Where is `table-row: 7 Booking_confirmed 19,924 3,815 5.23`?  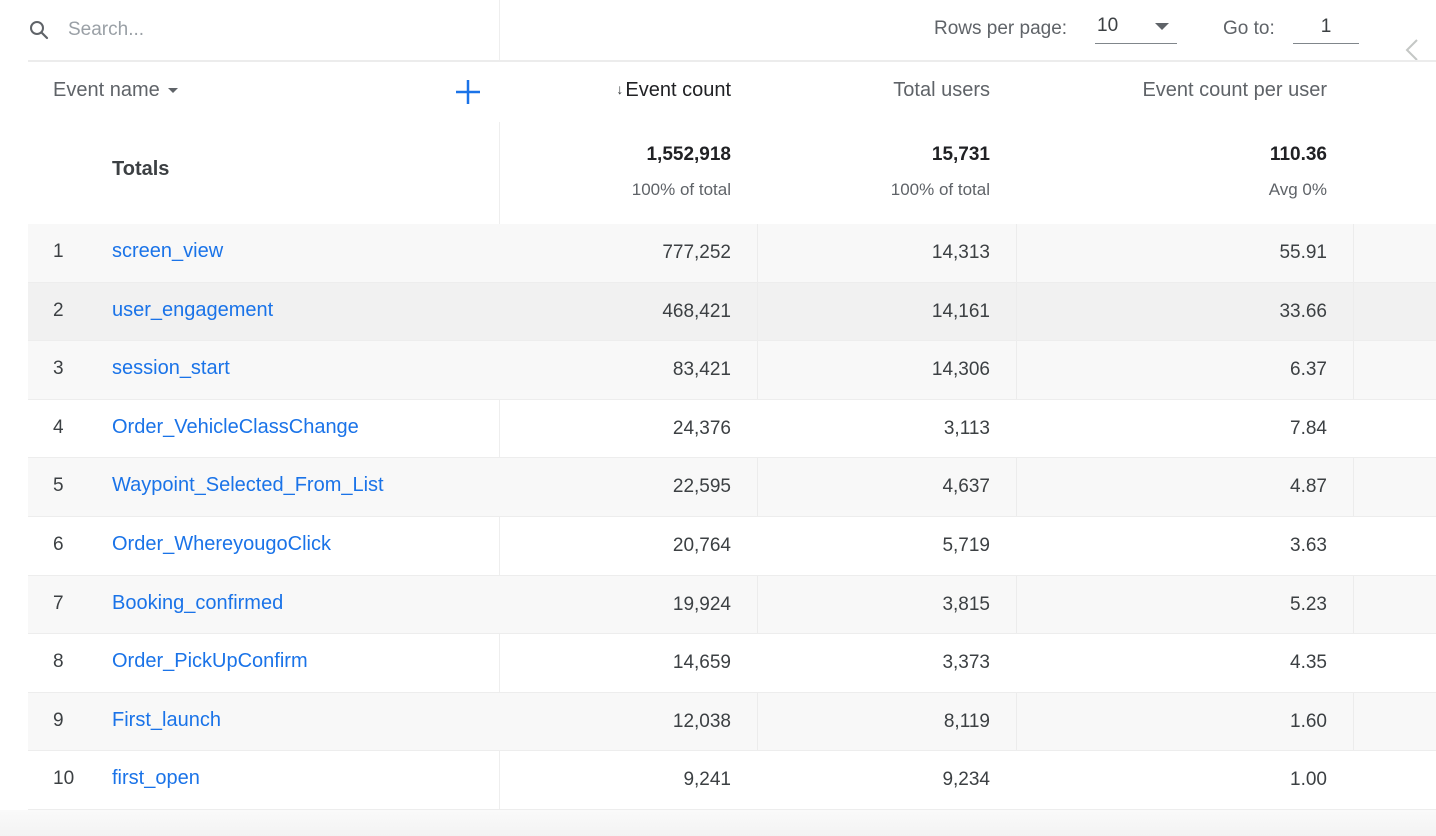 table-row: 7 Booking_confirmed 19,924 3,815 5.23 is located at coordinates (732, 605).